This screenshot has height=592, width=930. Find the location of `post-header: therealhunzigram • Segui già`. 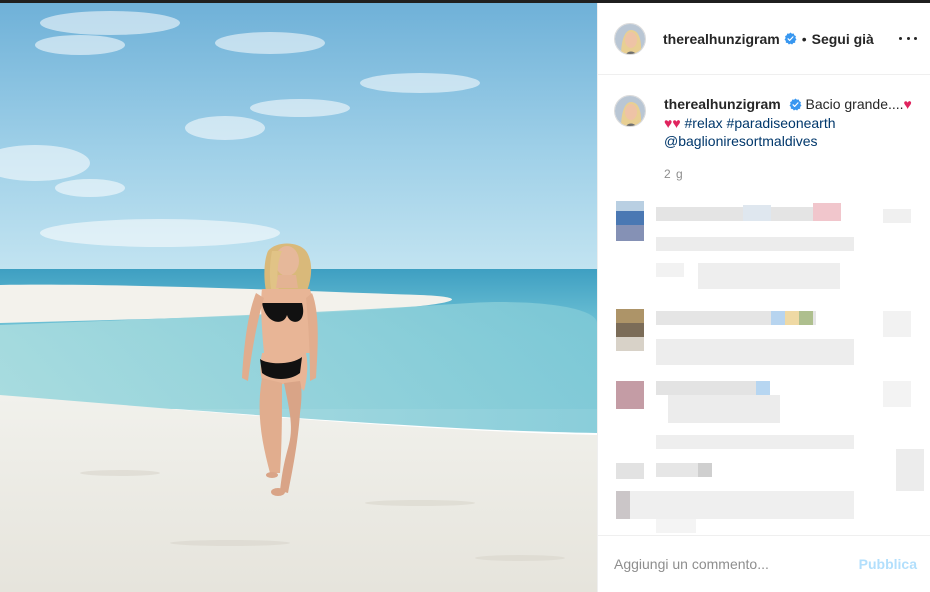

post-header: therealhunzigram • Segui già is located at coordinates (764, 39).